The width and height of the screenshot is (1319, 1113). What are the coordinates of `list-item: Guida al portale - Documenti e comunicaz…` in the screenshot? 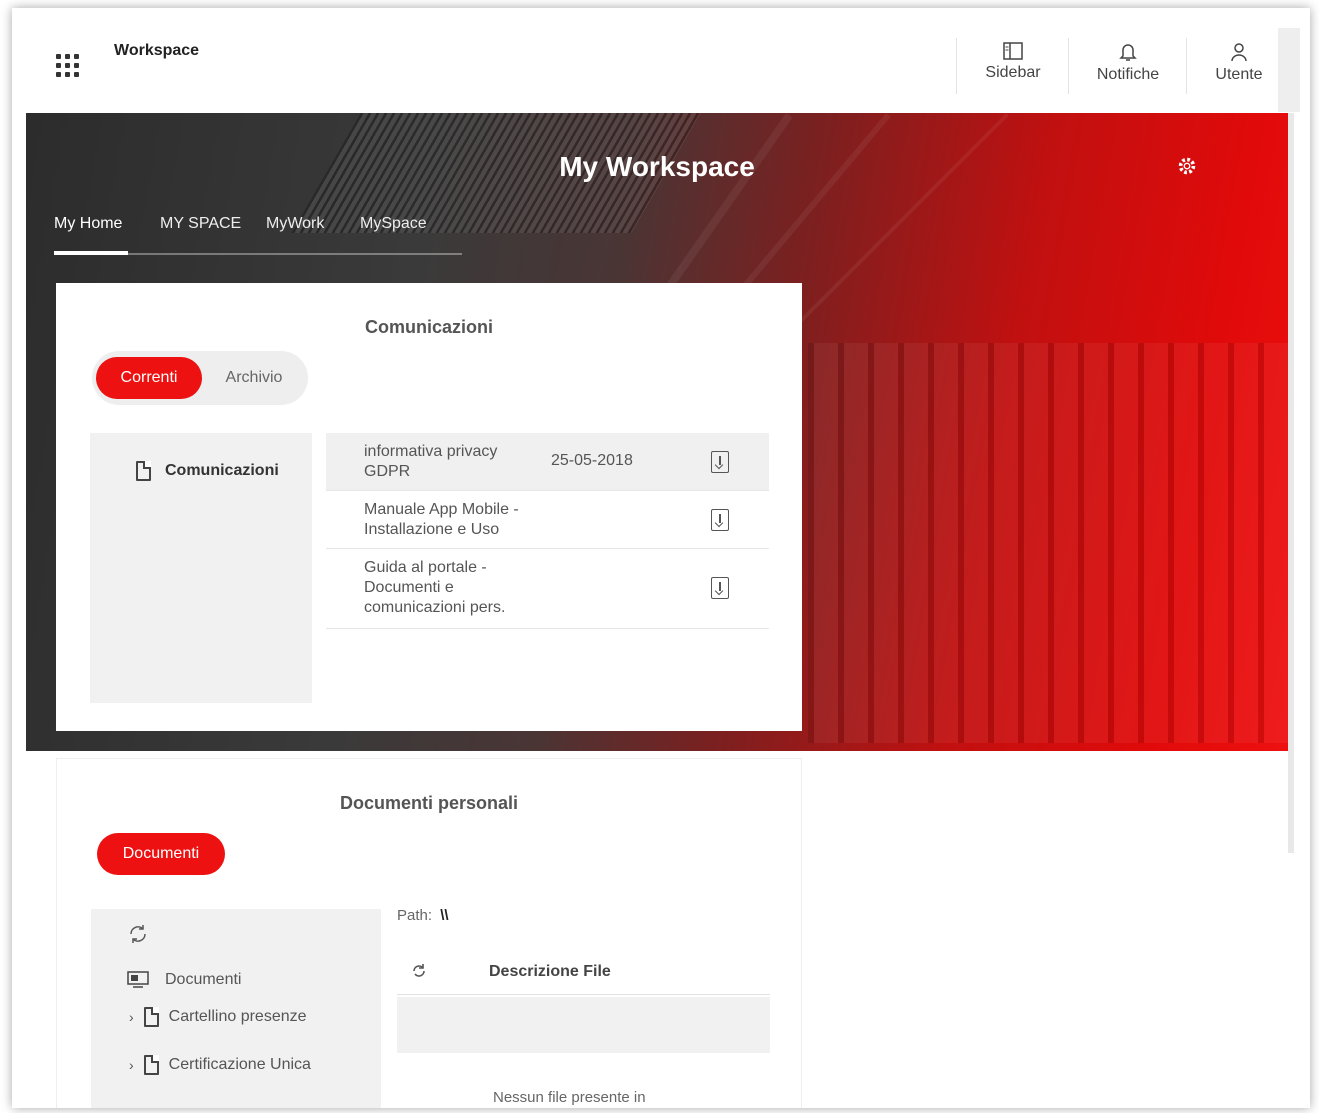 It's located at (547, 589).